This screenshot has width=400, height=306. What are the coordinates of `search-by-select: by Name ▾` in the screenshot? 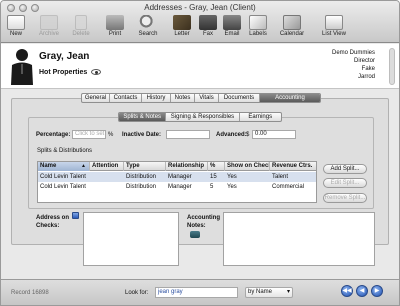 It's located at (269, 292).